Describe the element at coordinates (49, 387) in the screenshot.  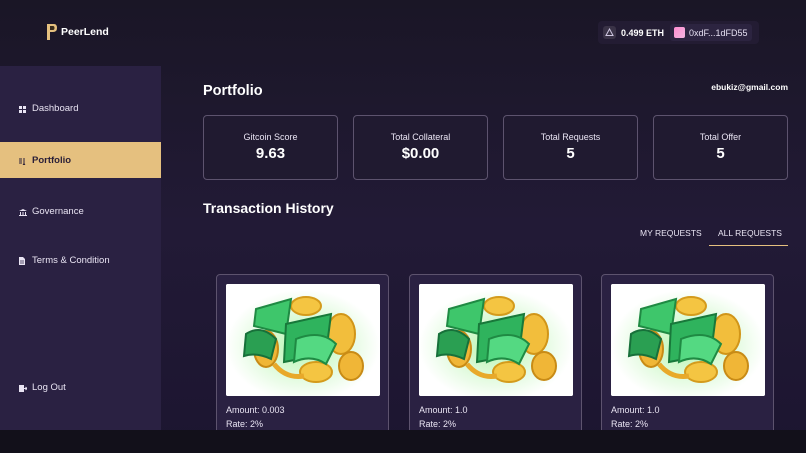
I see `sidebar-item-label: Log Out` at that location.